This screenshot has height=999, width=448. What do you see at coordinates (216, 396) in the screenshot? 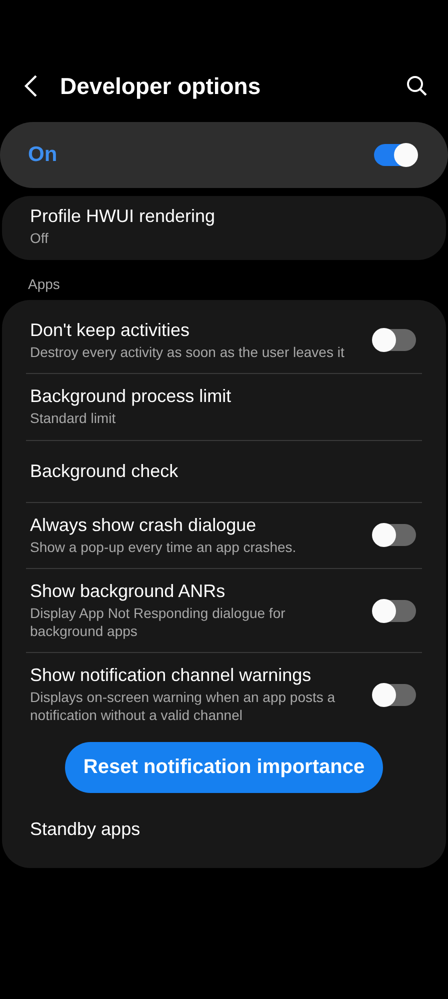
I see `setting-title: Background process limit` at bounding box center [216, 396].